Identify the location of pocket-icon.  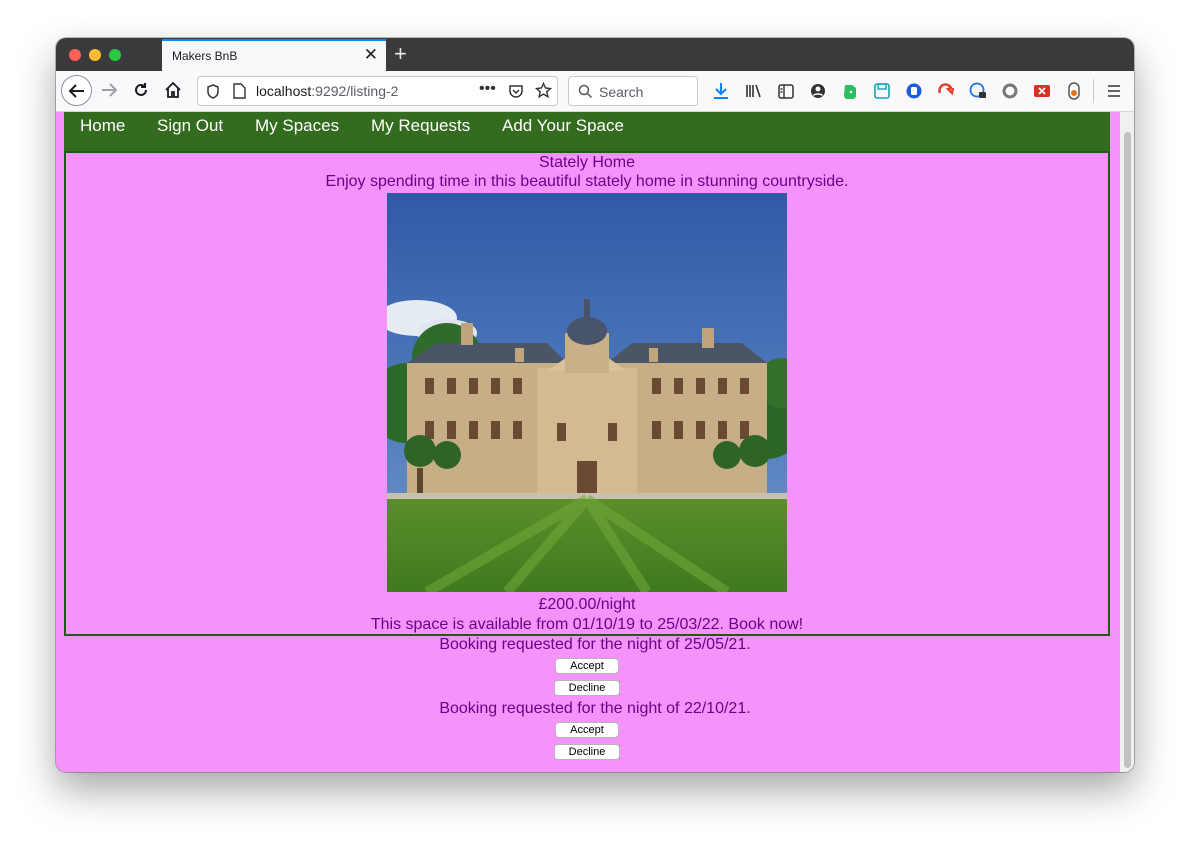
(516, 91).